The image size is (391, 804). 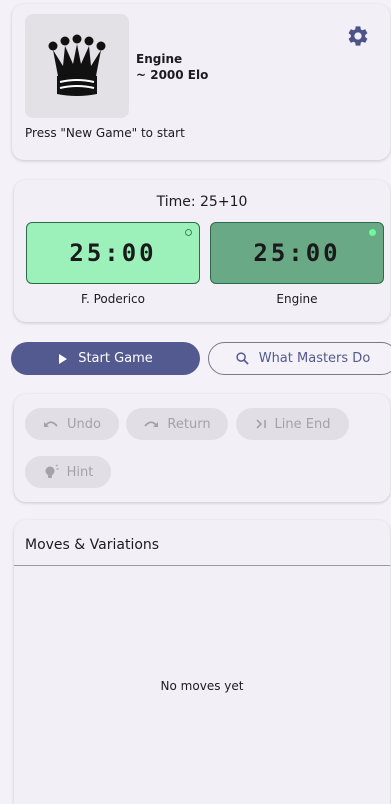 I want to click on return-label: Return, so click(x=189, y=424).